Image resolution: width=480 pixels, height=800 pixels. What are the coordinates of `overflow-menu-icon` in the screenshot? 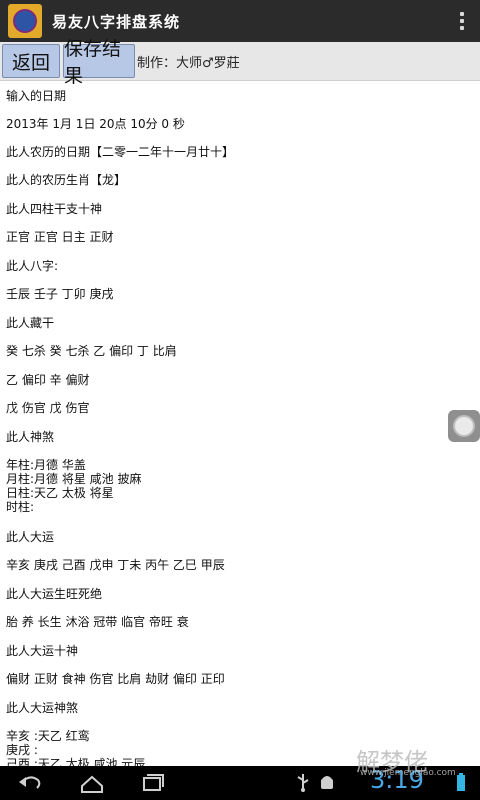 It's located at (462, 21).